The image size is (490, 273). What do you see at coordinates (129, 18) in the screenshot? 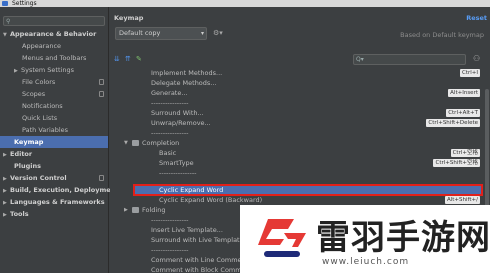
I see `page-title: Keymap` at bounding box center [129, 18].